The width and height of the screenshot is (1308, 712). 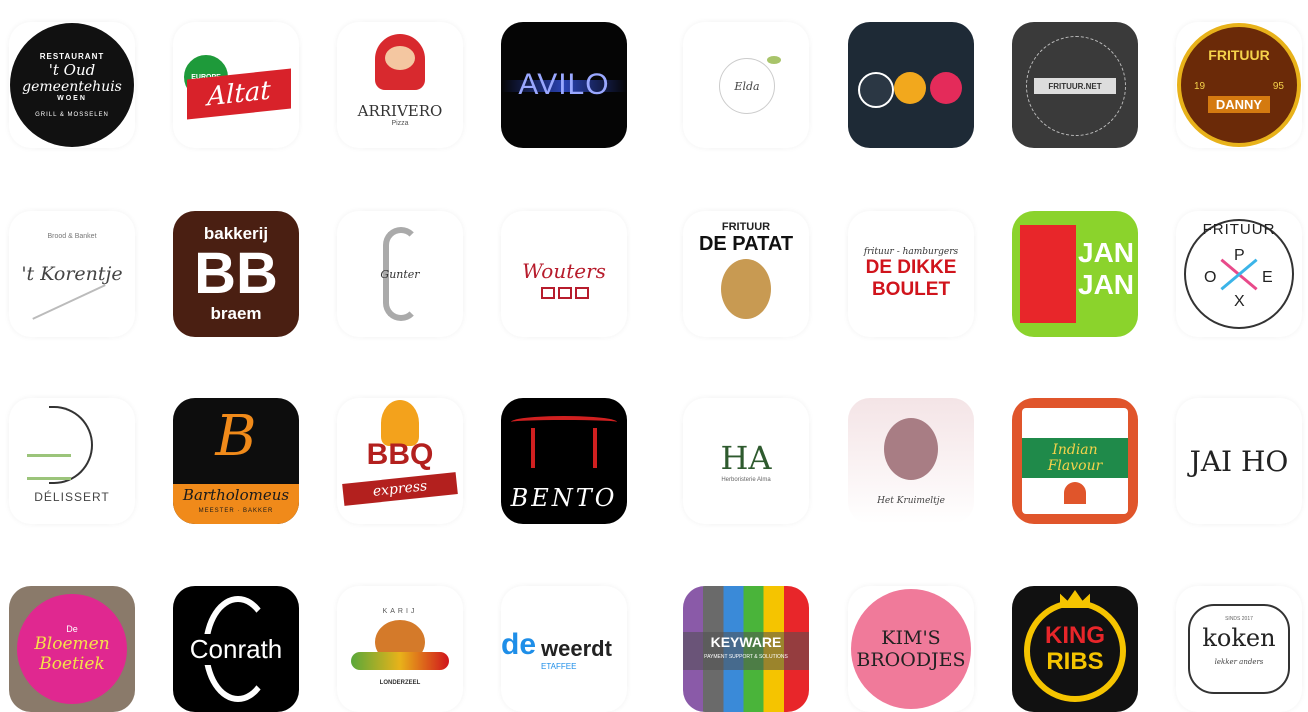 What do you see at coordinates (911, 638) in the screenshot?
I see `kim-line1: KIM'S` at bounding box center [911, 638].